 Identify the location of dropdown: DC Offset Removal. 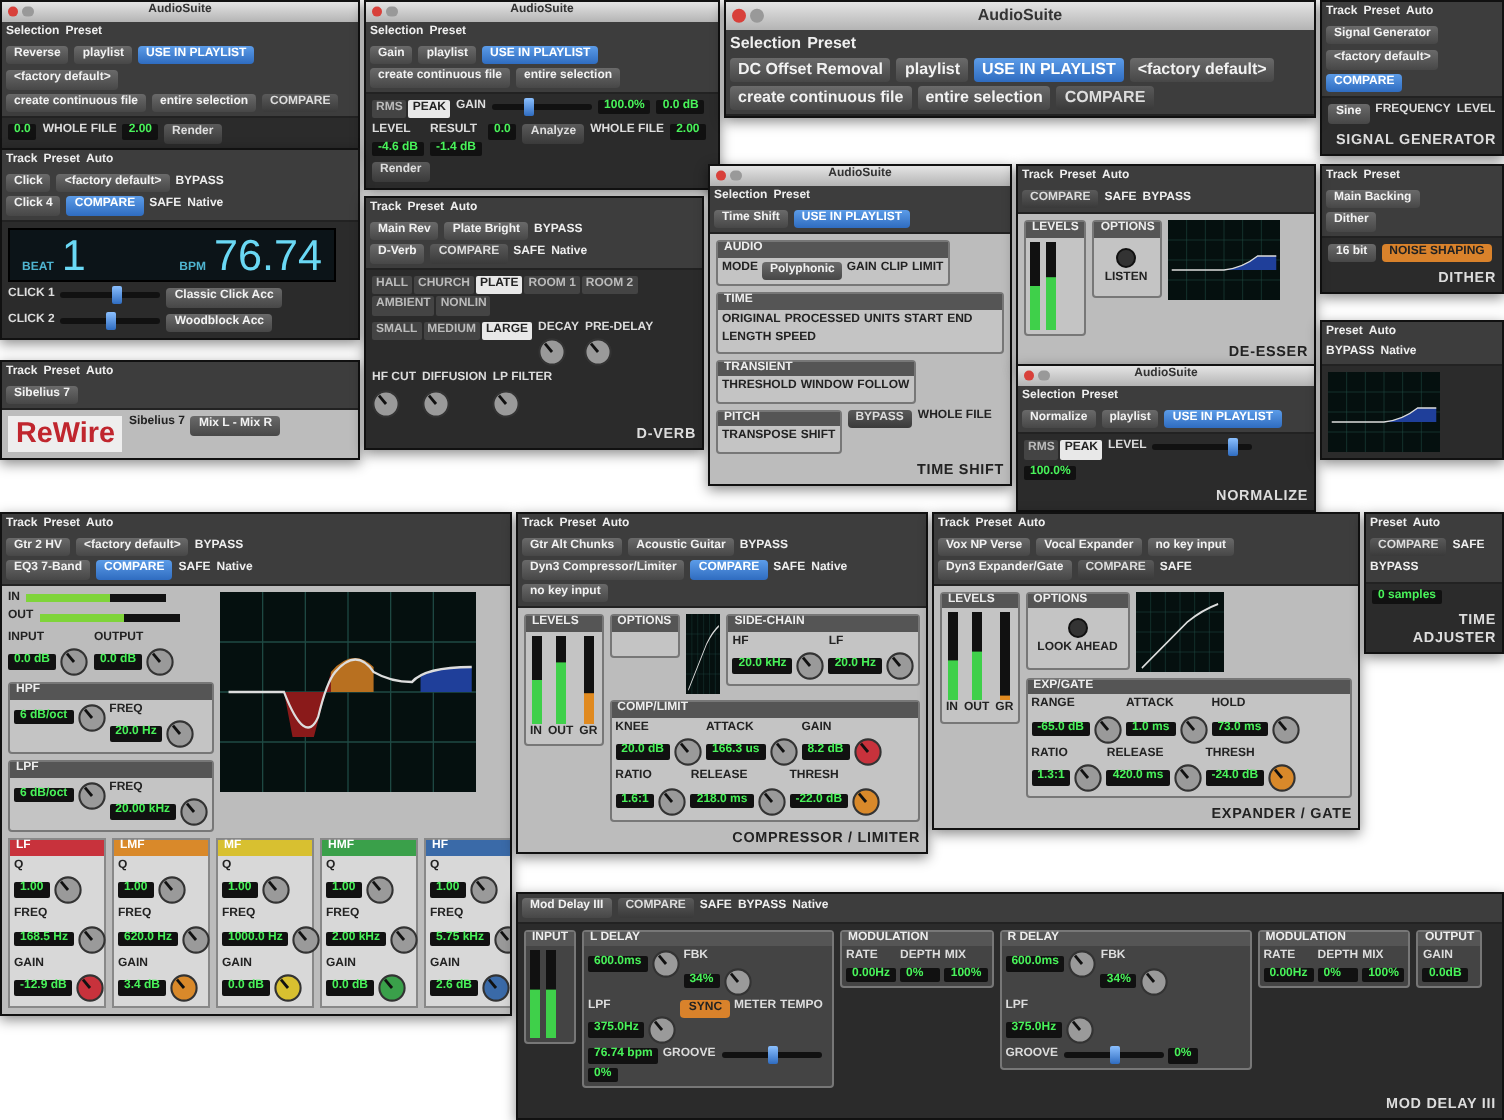
(810, 69).